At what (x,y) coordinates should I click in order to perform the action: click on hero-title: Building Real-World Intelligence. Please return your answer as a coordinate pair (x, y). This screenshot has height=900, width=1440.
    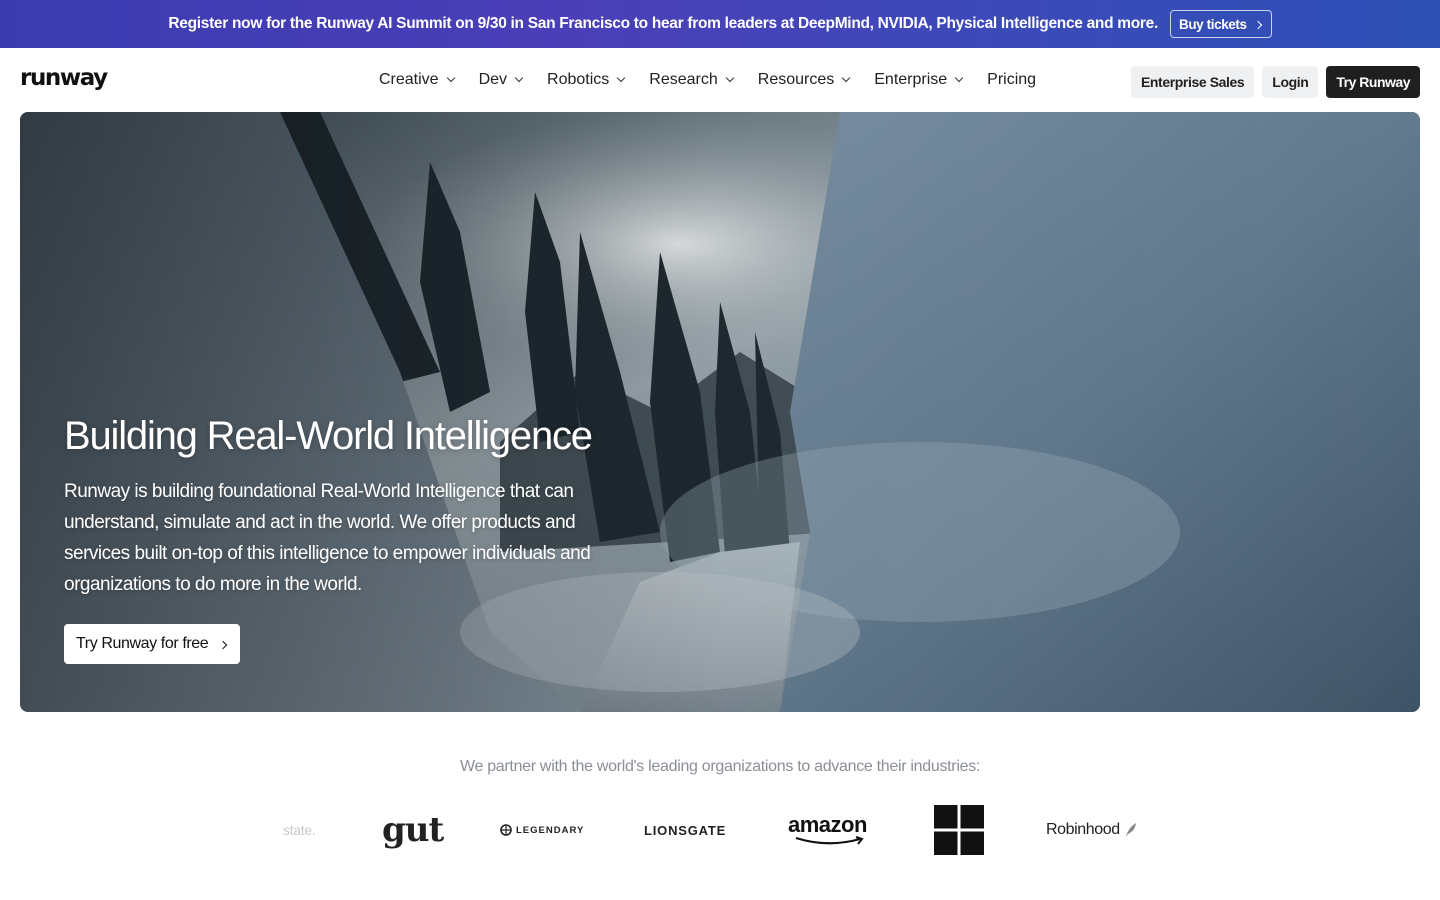
    Looking at the image, I should click on (328, 436).